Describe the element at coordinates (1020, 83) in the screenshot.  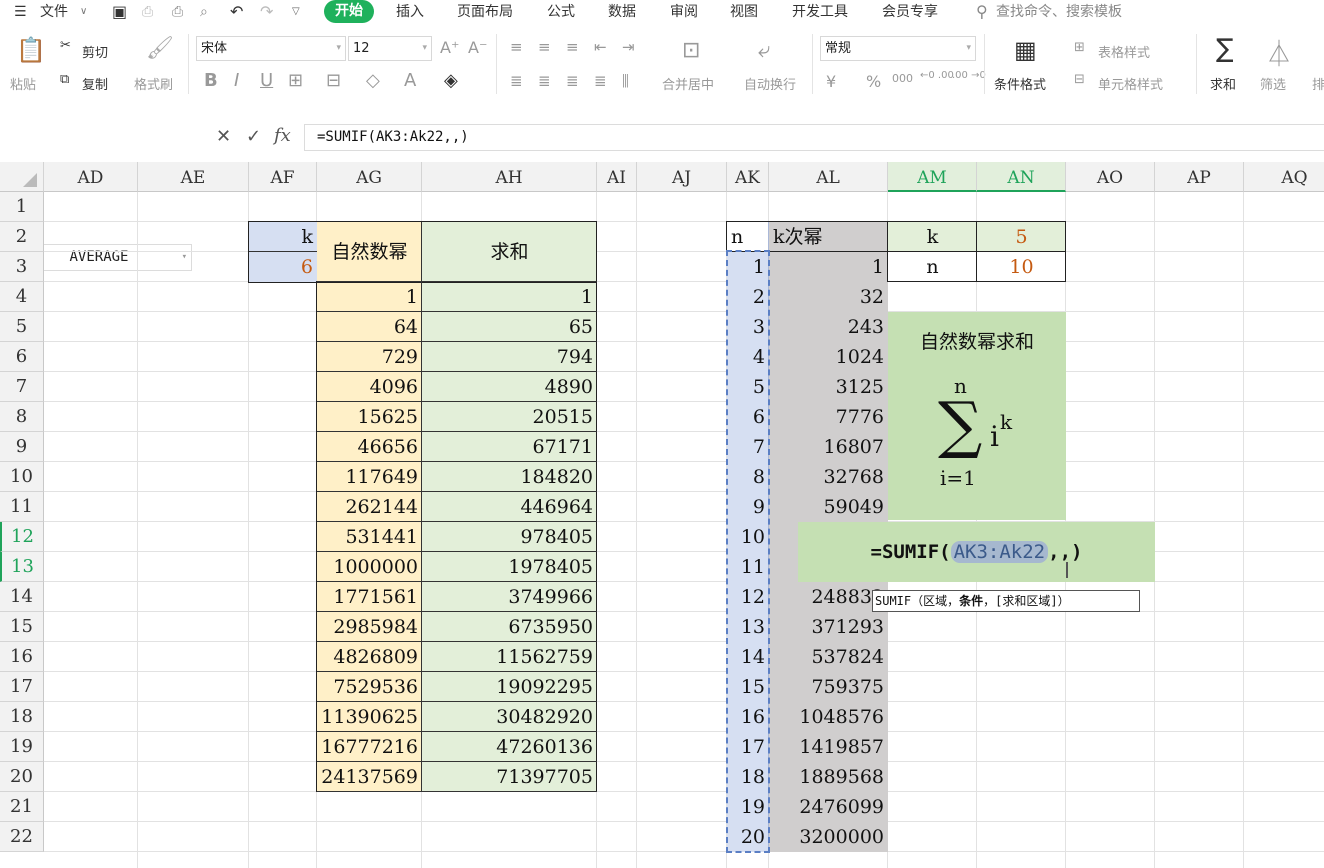
I see `conditional-format-button: 条件格式` at that location.